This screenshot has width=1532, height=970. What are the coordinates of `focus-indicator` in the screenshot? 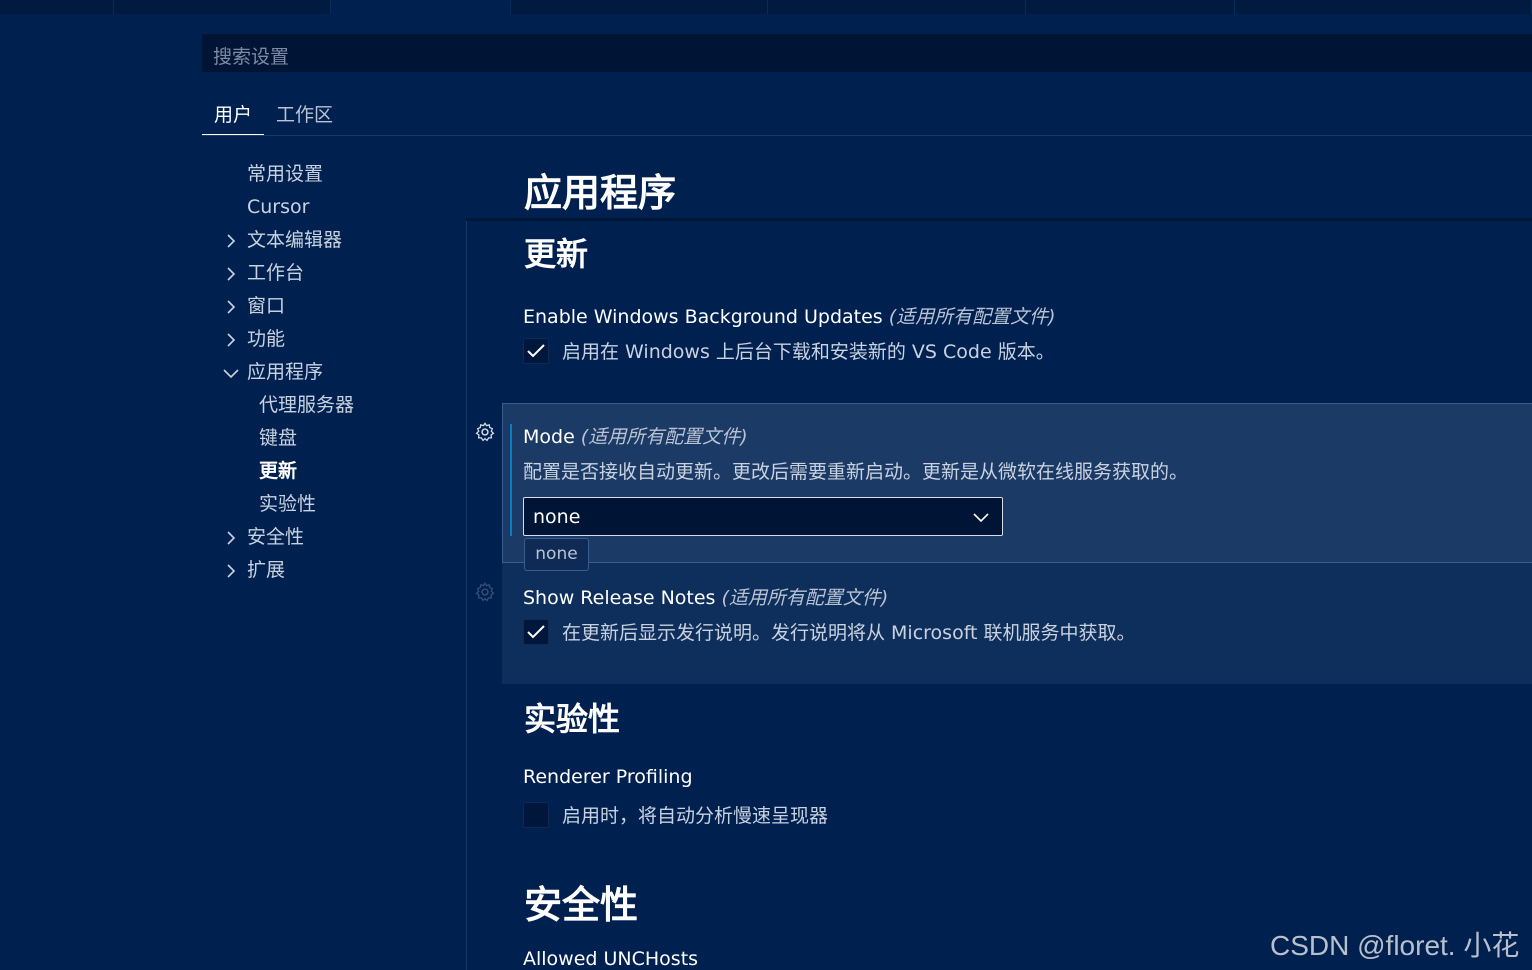 It's located at (511, 480).